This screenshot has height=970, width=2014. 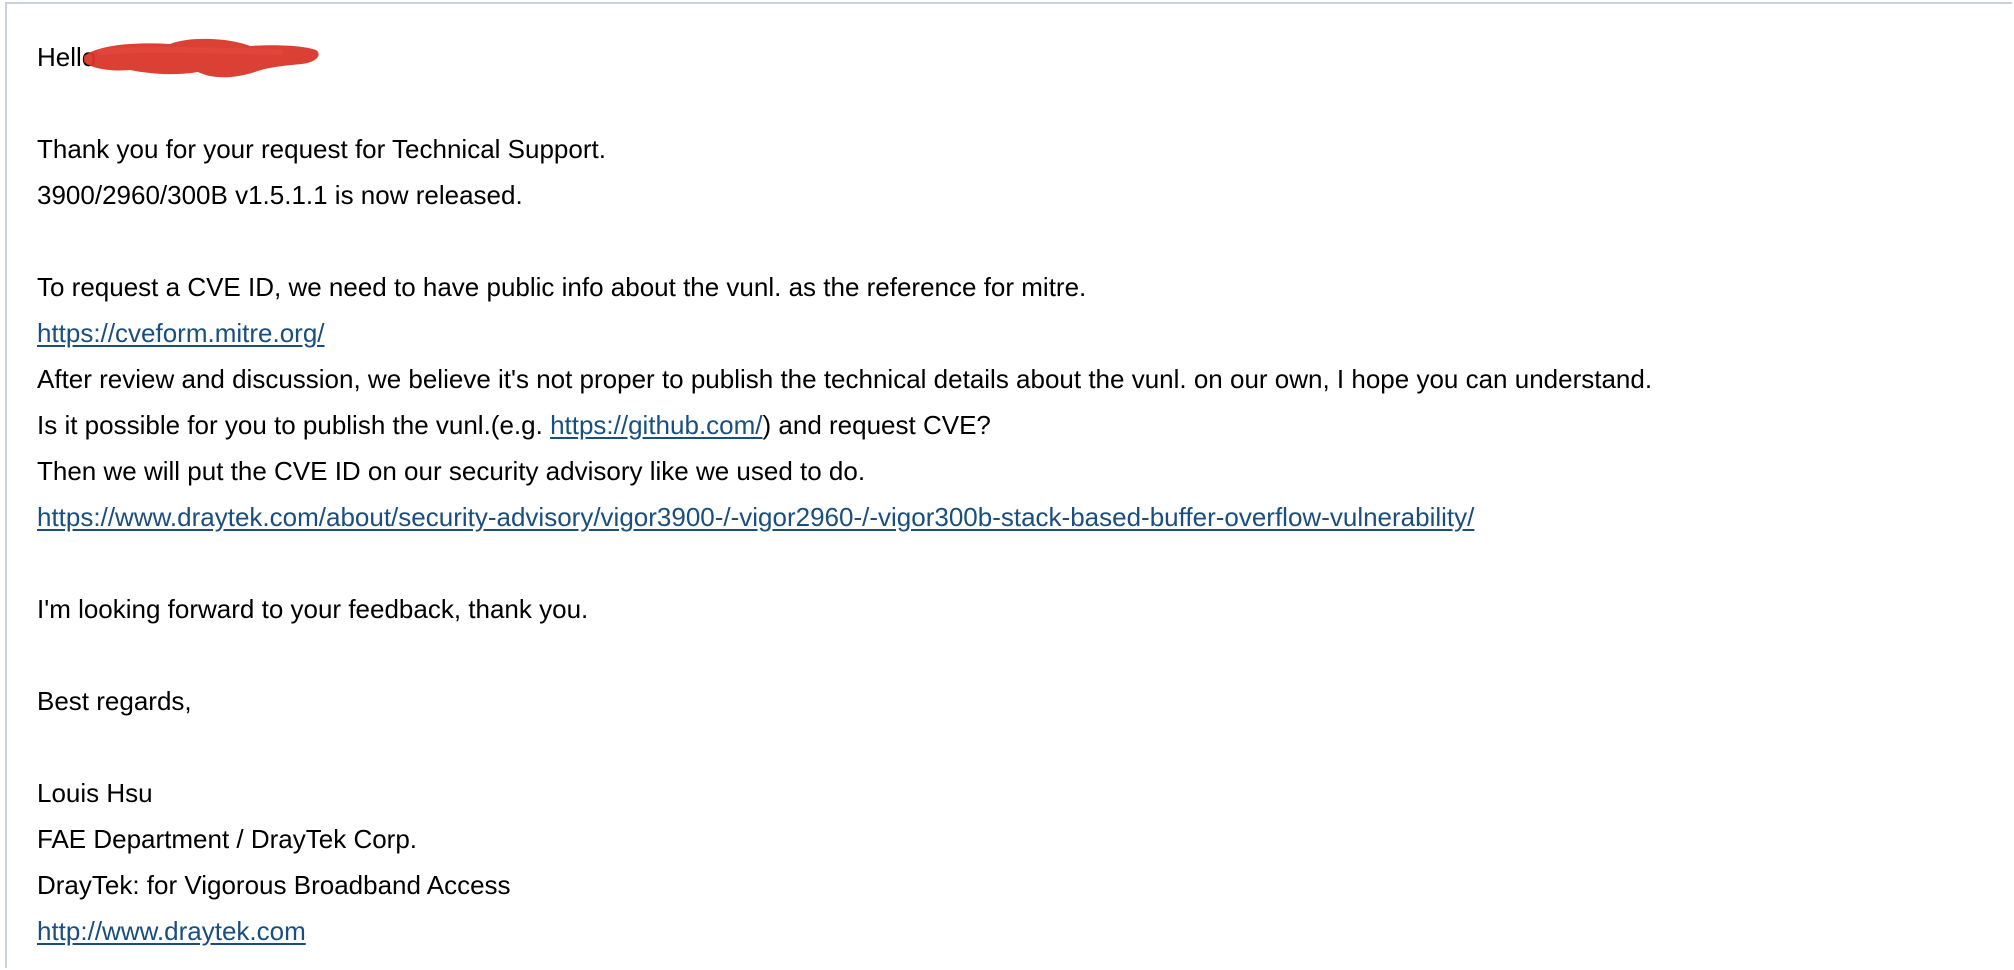 I want to click on signature-department: FAE Department / DrayTek Corp., so click(x=227, y=839).